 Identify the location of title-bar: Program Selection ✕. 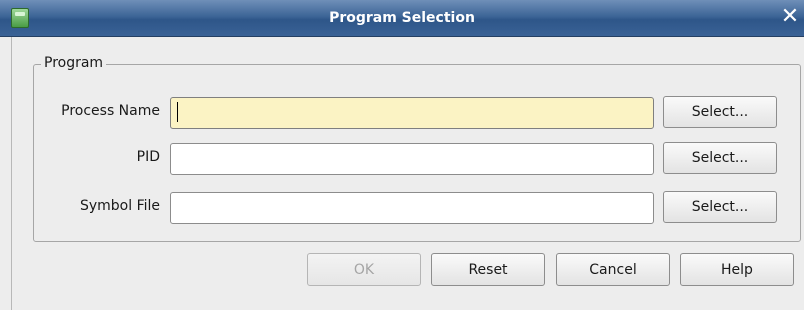
(402, 18).